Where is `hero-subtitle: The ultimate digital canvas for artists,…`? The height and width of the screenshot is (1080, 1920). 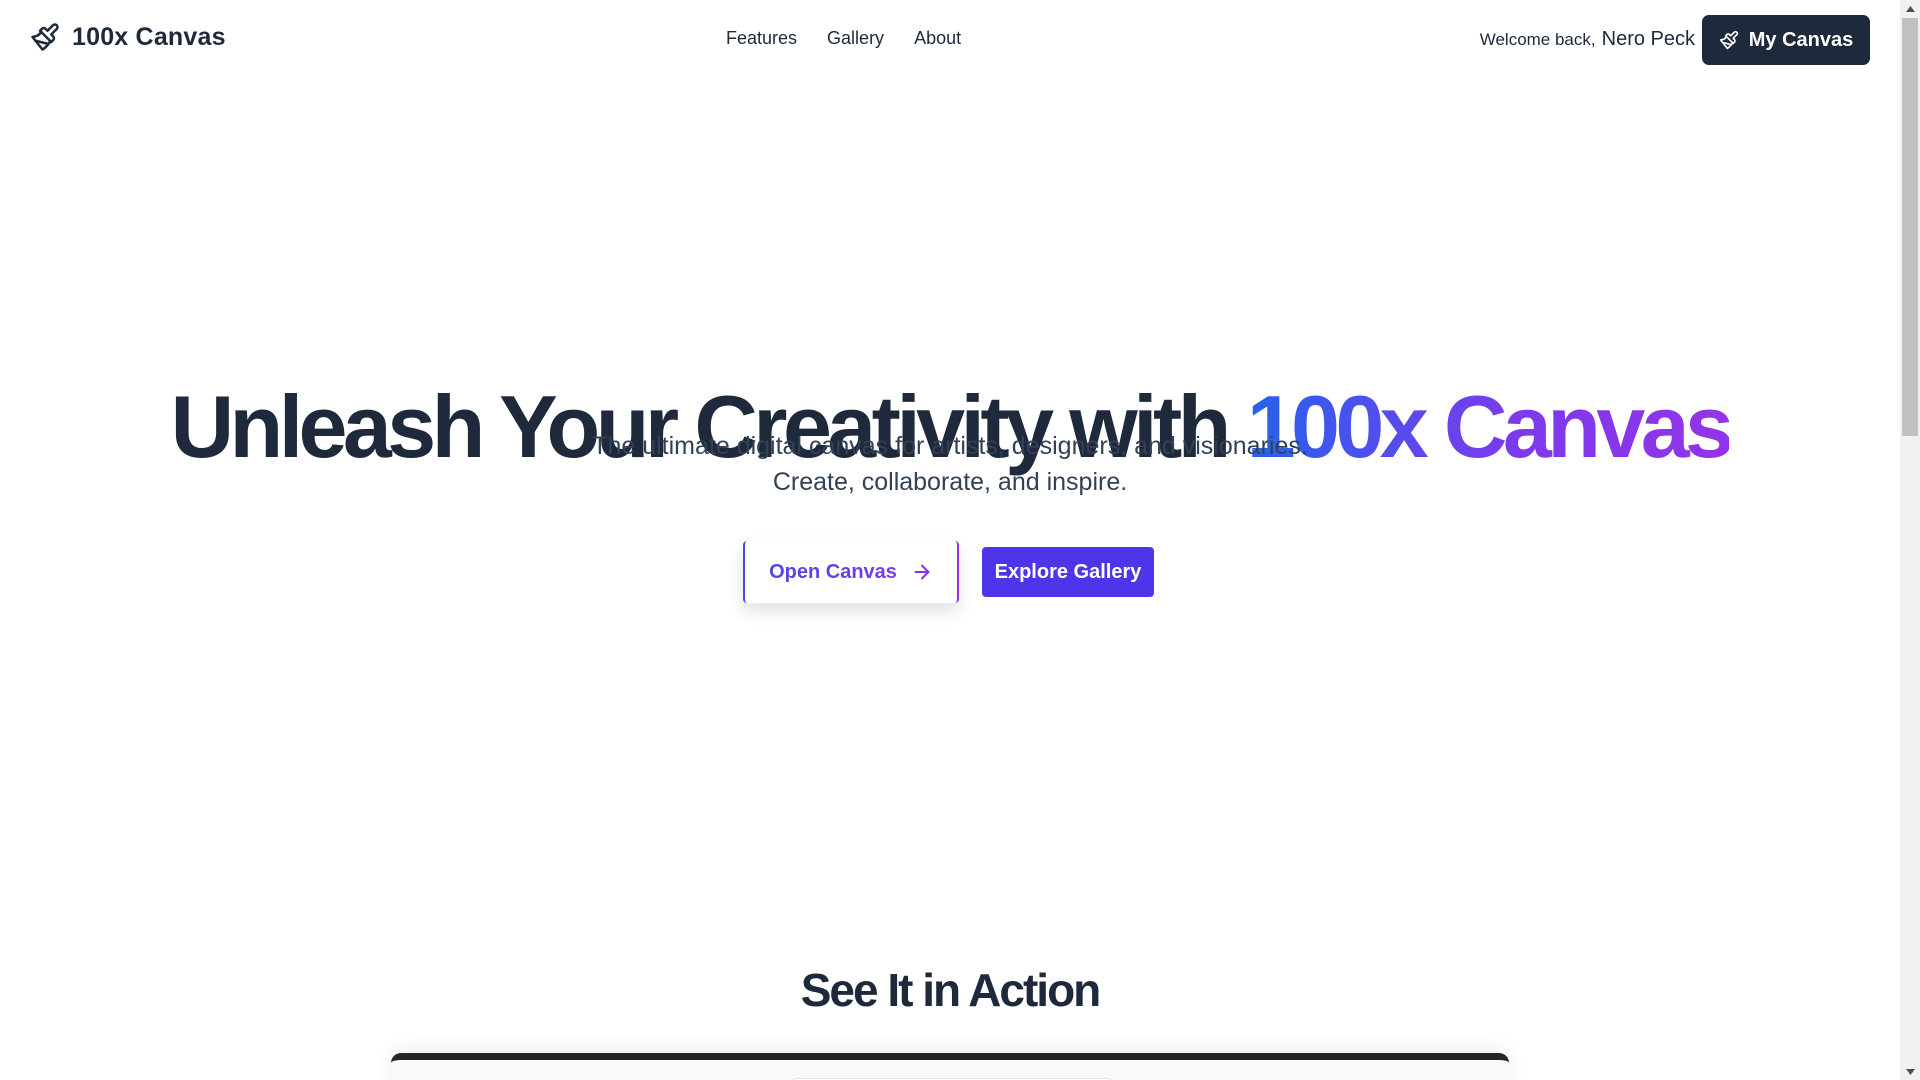
hero-subtitle: The ultimate digital canvas for artists,… is located at coordinates (950, 464).